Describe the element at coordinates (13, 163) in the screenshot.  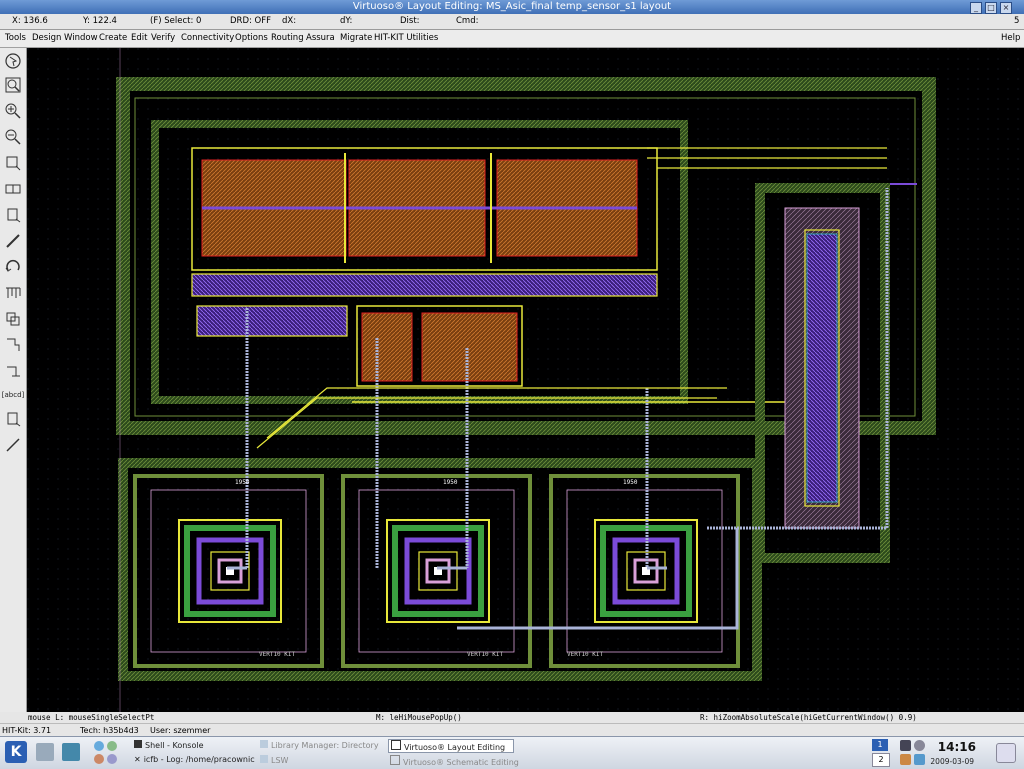
I see `rectangle-icon` at that location.